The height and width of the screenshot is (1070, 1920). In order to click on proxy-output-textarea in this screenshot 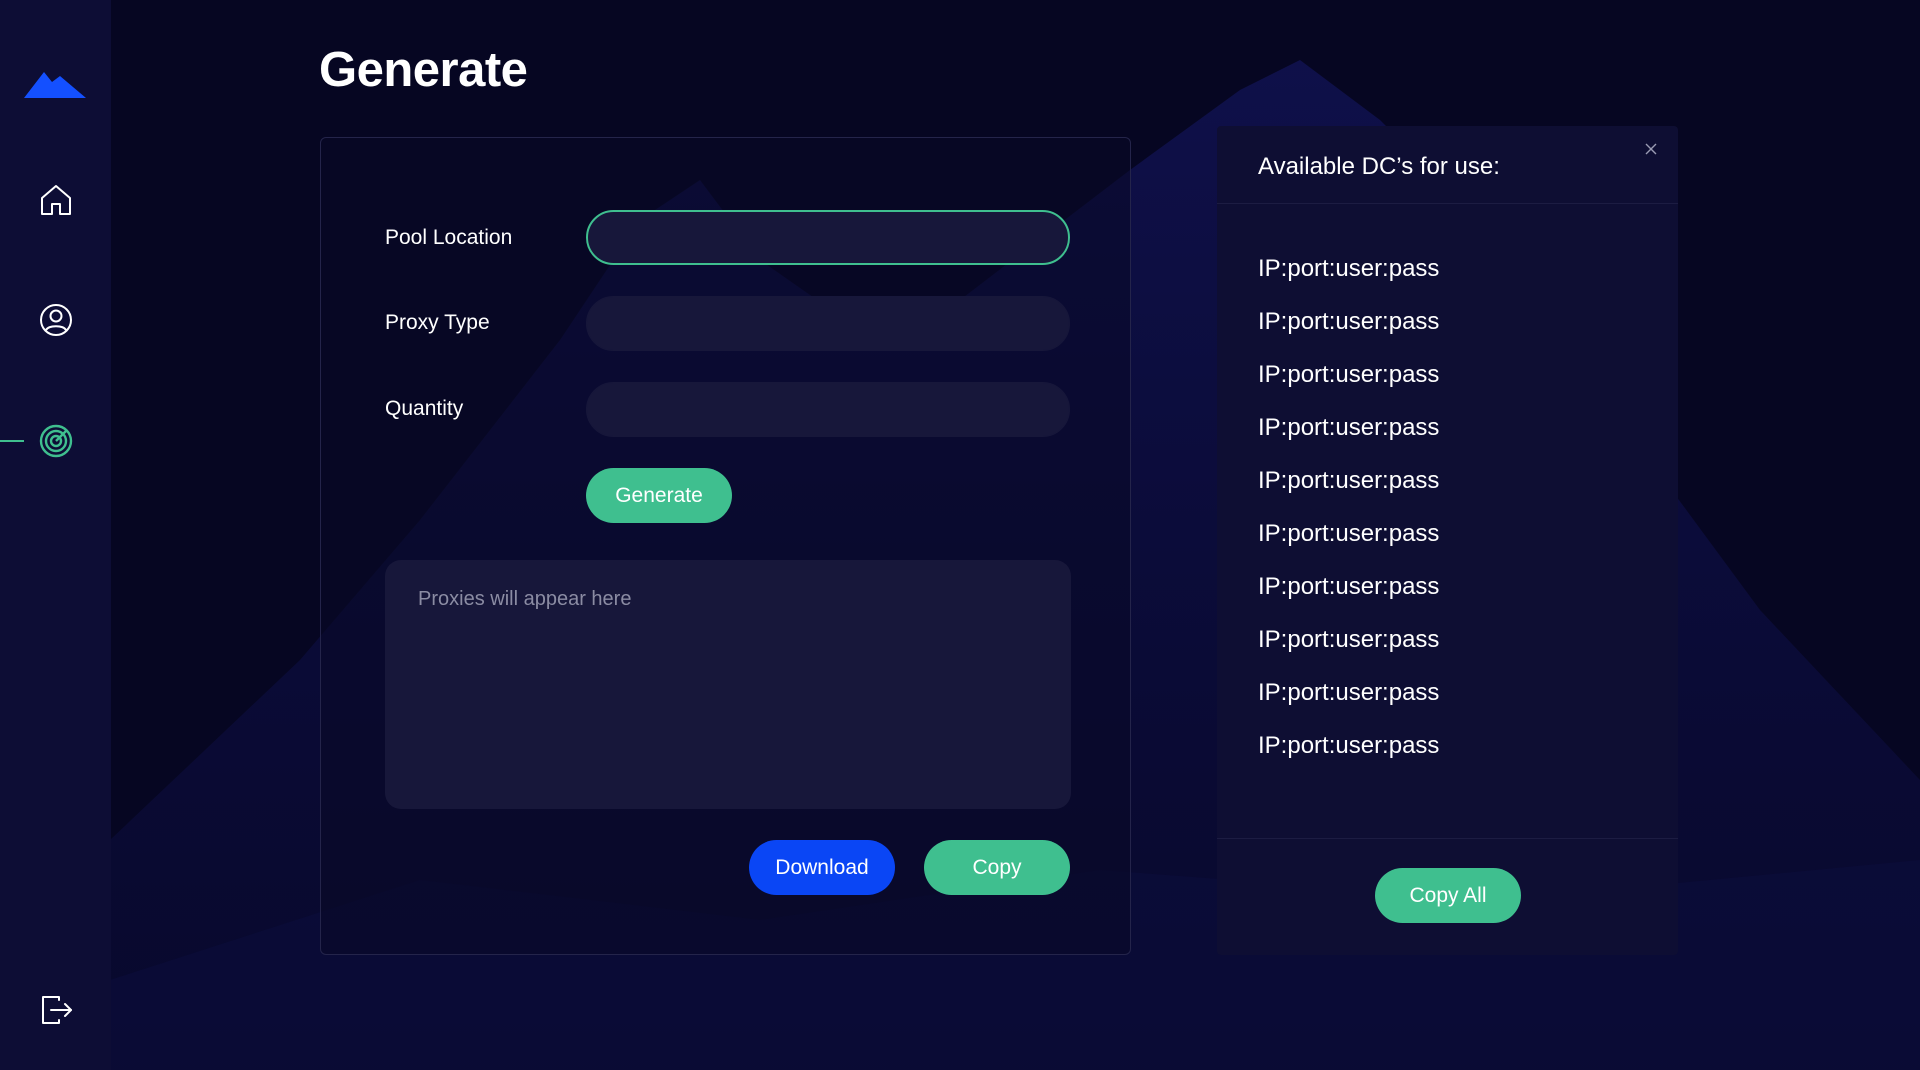, I will do `click(728, 684)`.